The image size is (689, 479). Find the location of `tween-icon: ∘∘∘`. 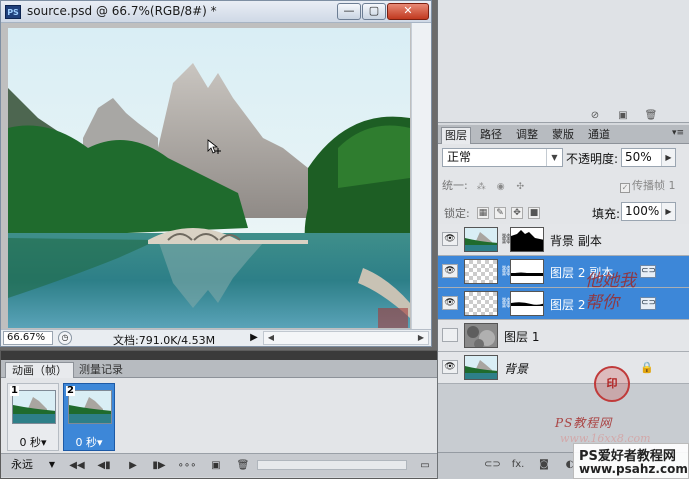

tween-icon: ∘∘∘ is located at coordinates (187, 465).